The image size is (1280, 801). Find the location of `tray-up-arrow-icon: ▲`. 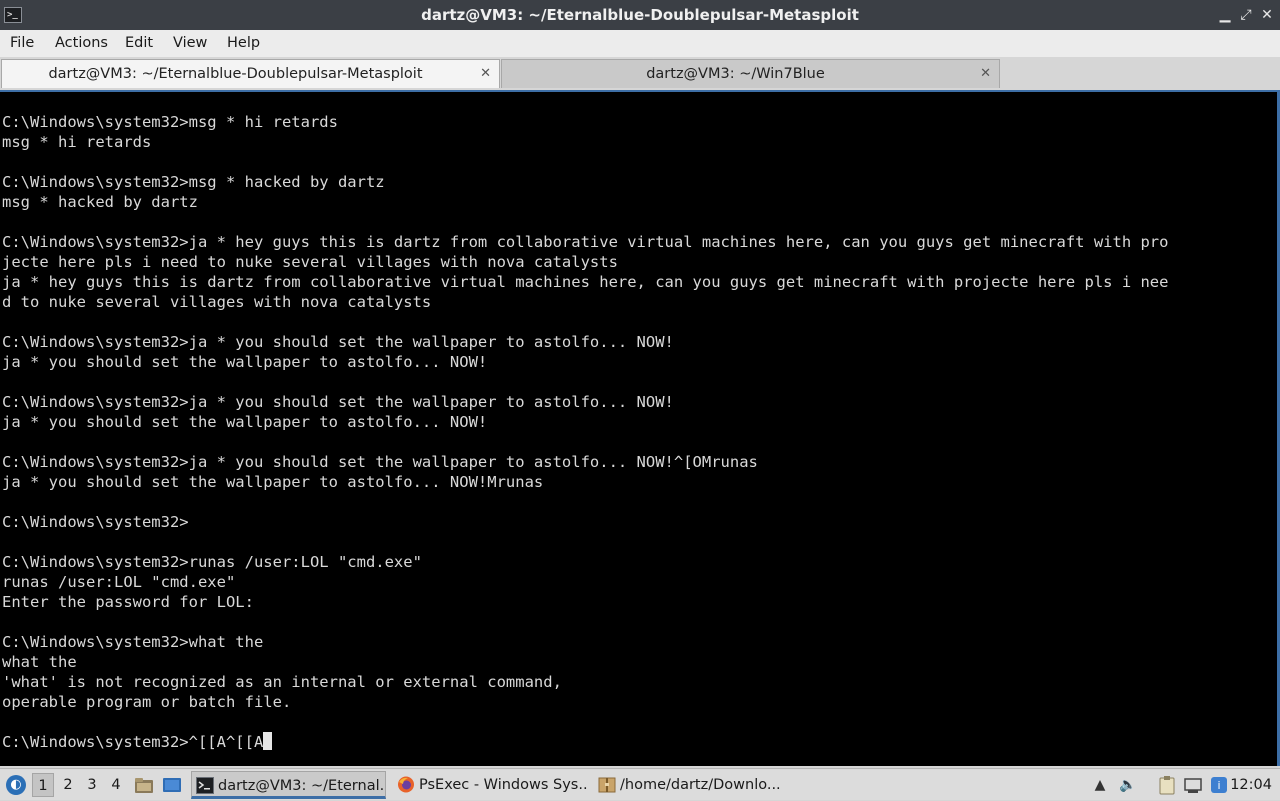

tray-up-arrow-icon: ▲ is located at coordinates (1100, 785).